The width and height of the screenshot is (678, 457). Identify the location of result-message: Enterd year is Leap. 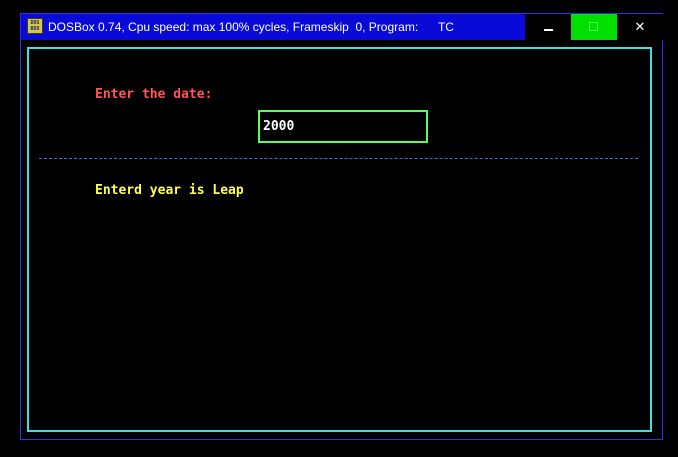
(169, 190).